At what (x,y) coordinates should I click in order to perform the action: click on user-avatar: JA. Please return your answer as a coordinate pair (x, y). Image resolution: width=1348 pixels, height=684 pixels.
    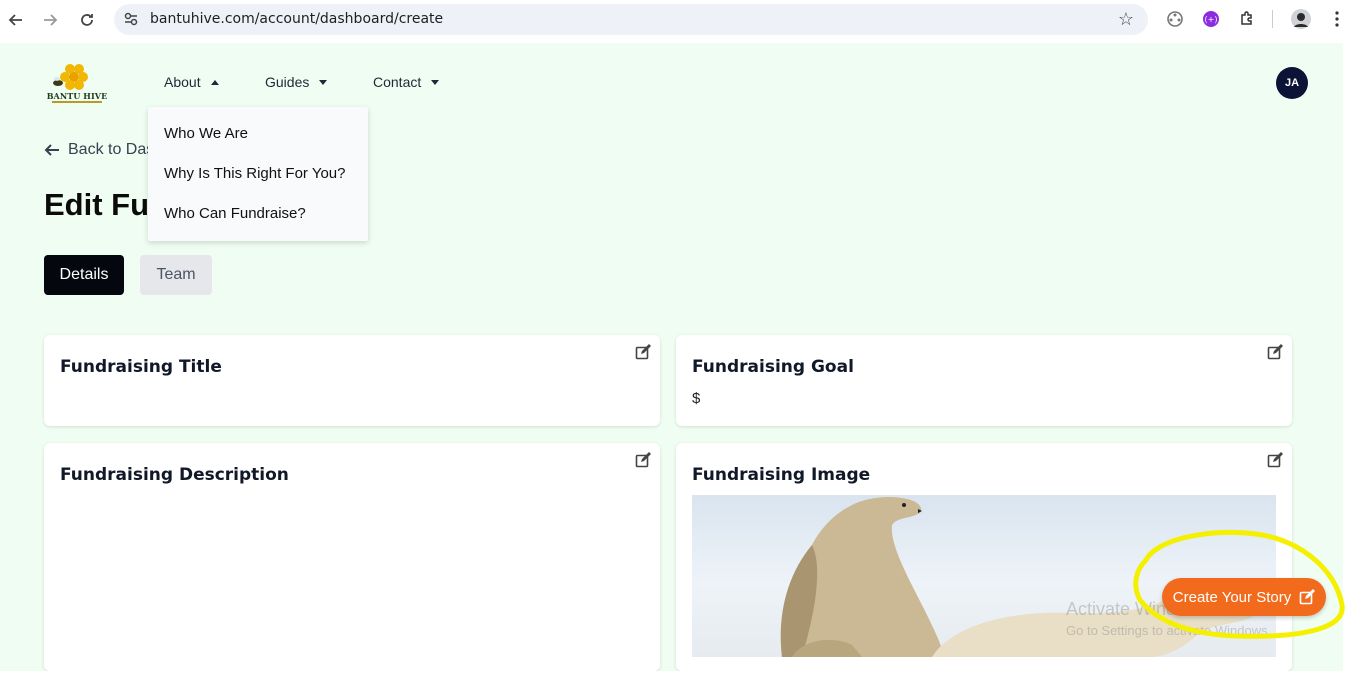
    Looking at the image, I should click on (1292, 83).